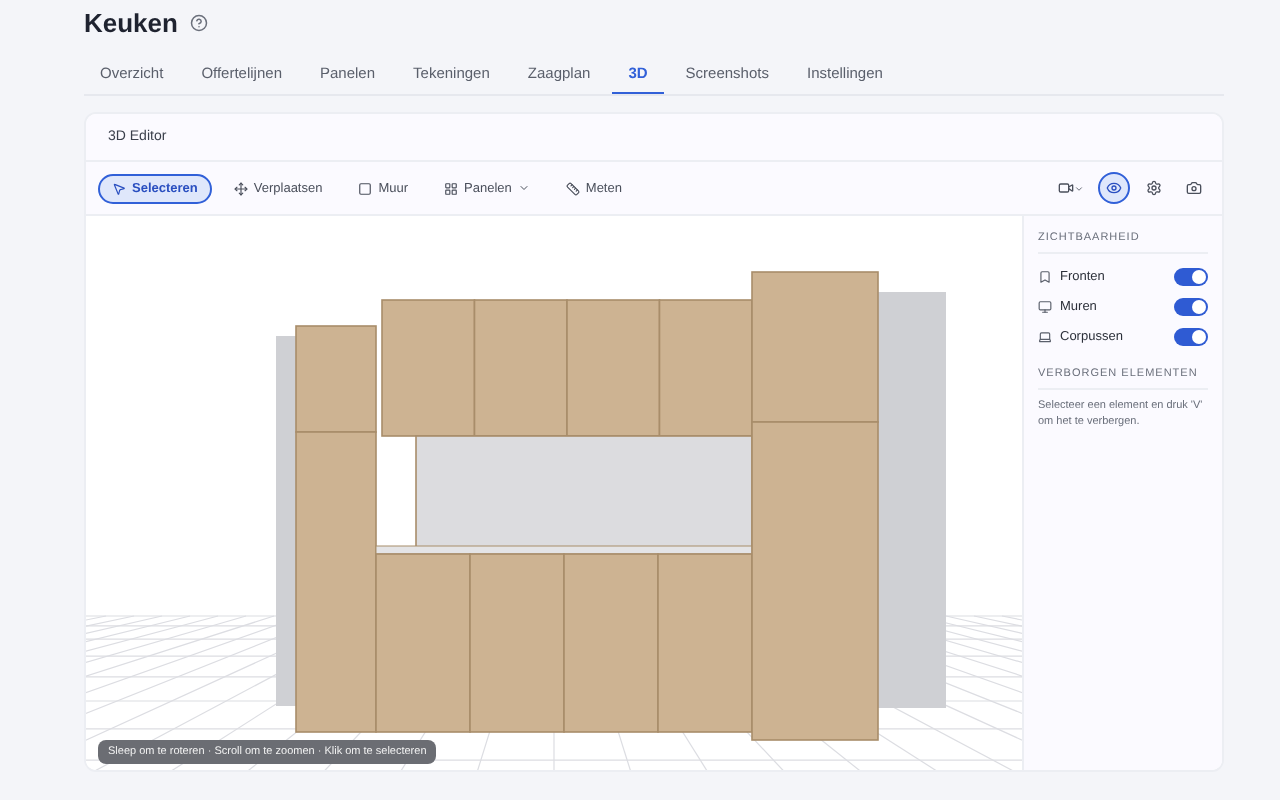 This screenshot has width=1280, height=800. Describe the element at coordinates (1045, 307) in the screenshot. I see `monitor-icon` at that location.